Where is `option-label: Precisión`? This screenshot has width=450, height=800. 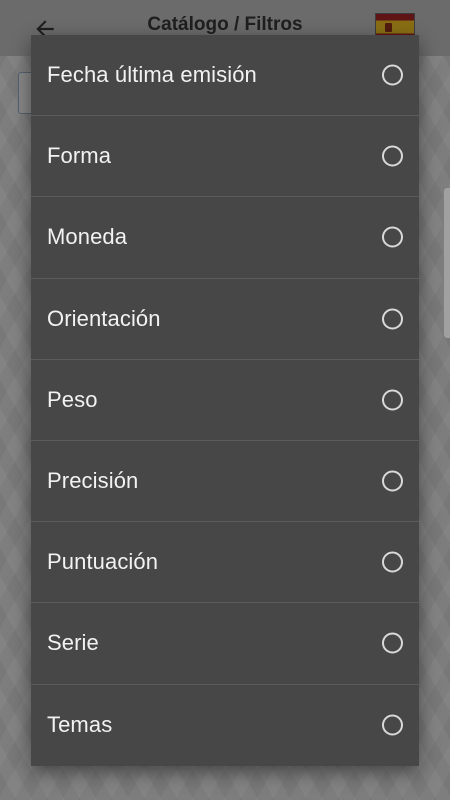
option-label: Precisión is located at coordinates (93, 481).